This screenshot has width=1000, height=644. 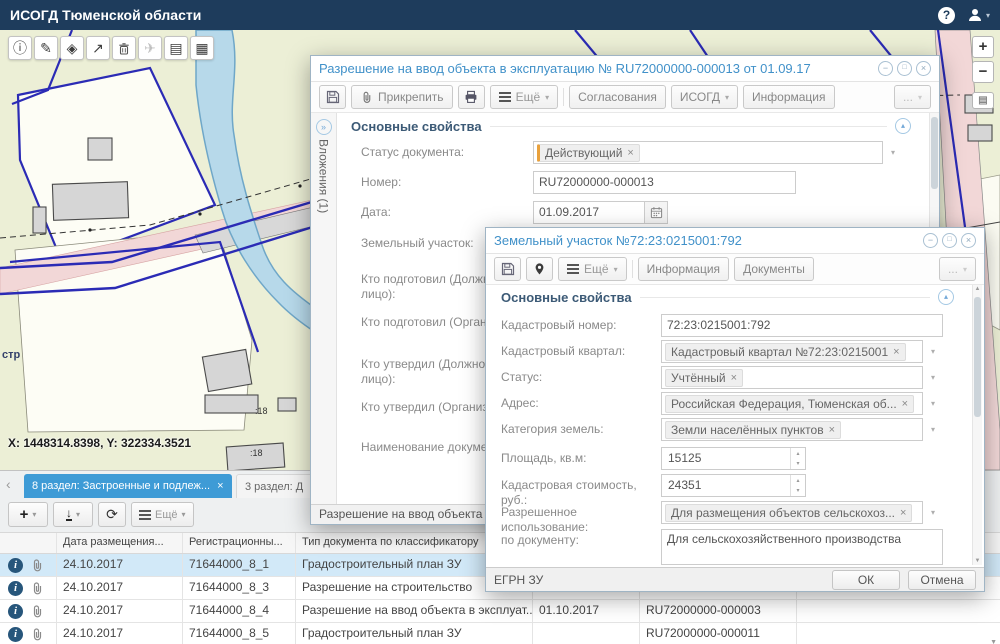 What do you see at coordinates (28, 514) in the screenshot?
I see `add-document-button: + ▾` at bounding box center [28, 514].